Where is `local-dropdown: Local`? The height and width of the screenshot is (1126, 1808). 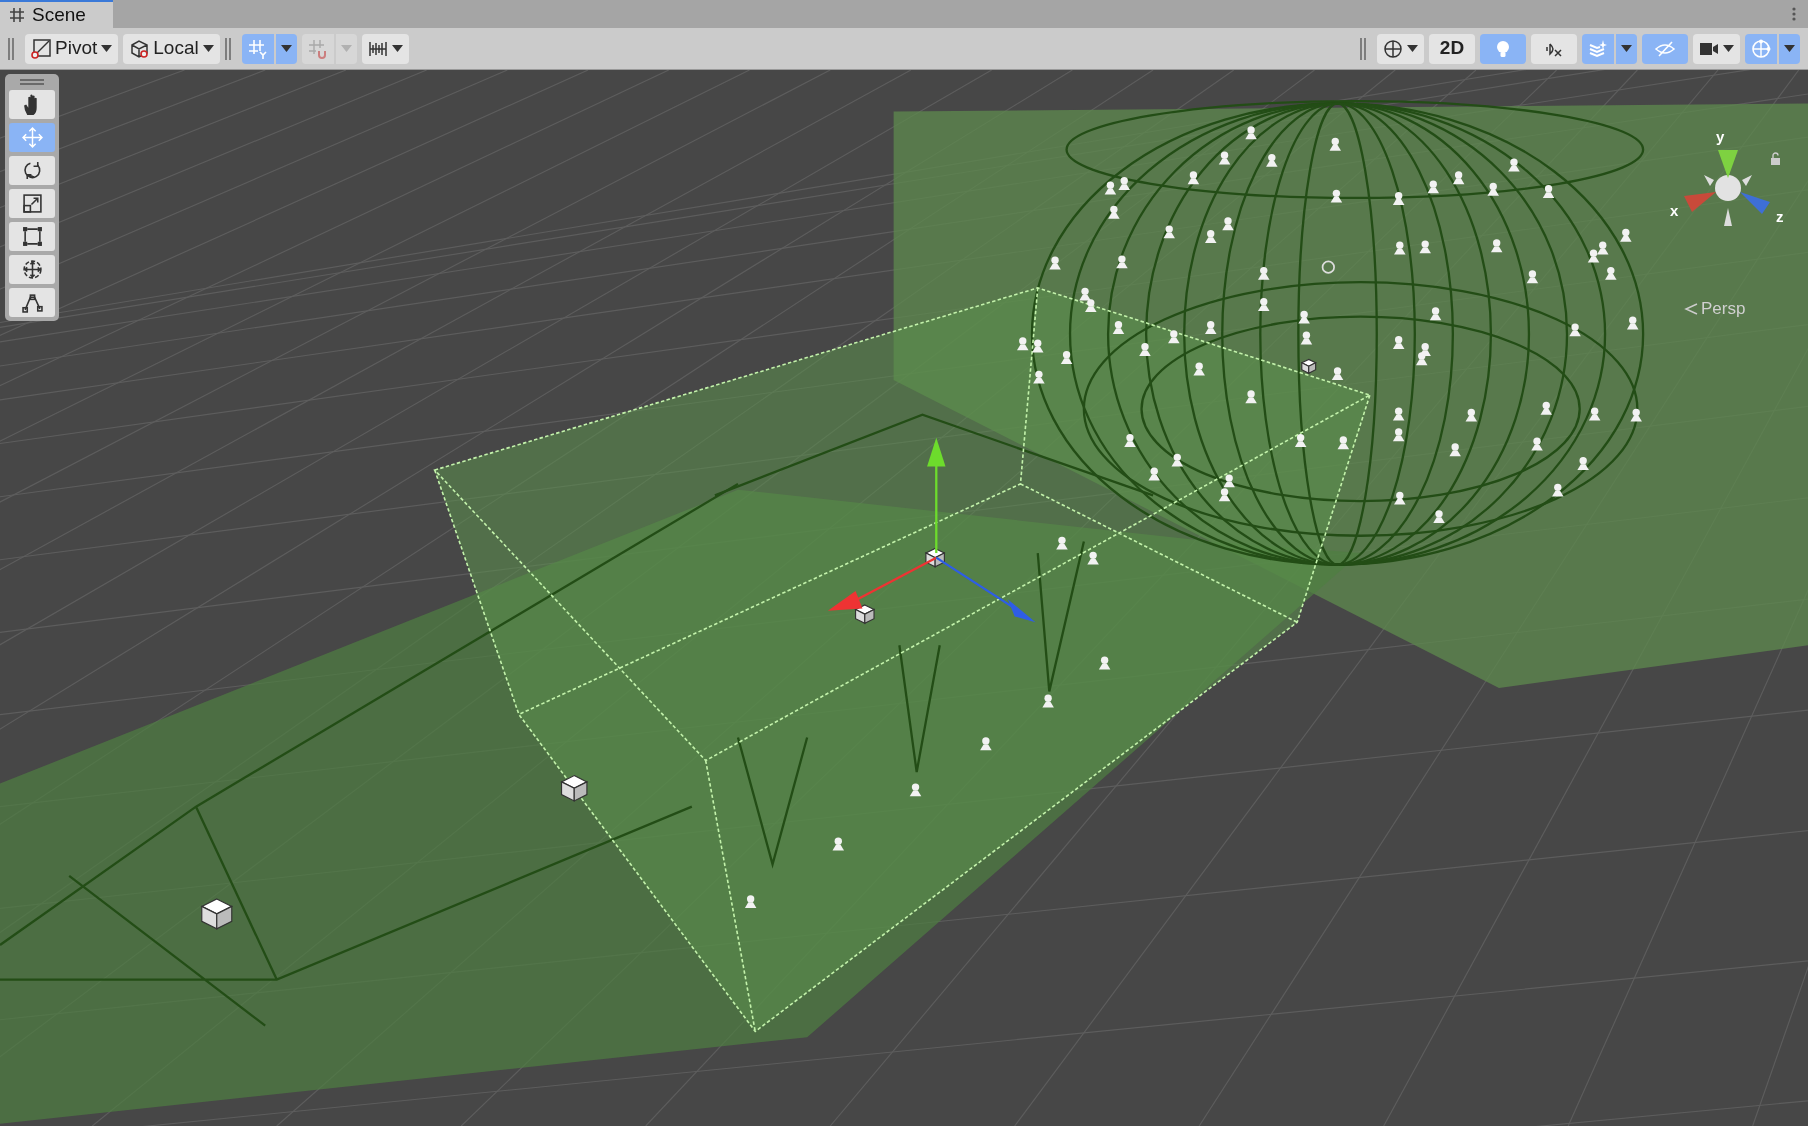 local-dropdown: Local is located at coordinates (171, 48).